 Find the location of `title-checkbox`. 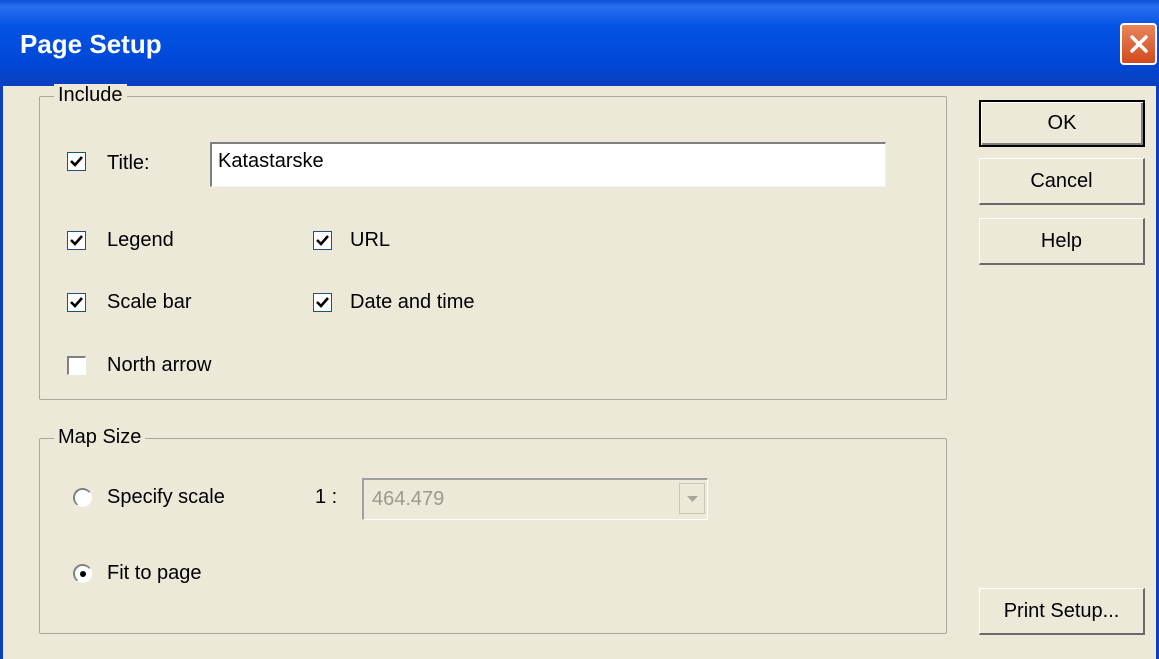

title-checkbox is located at coordinates (76, 161).